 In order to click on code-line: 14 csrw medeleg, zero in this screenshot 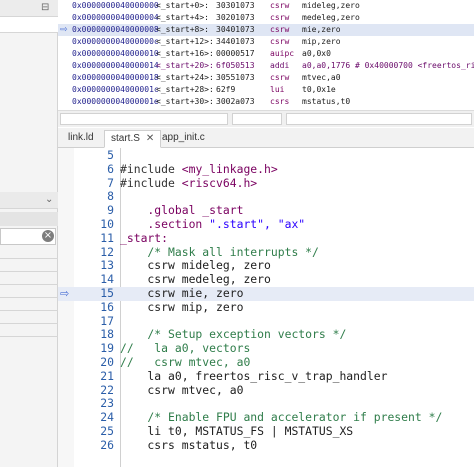, I will do `click(266, 279)`.